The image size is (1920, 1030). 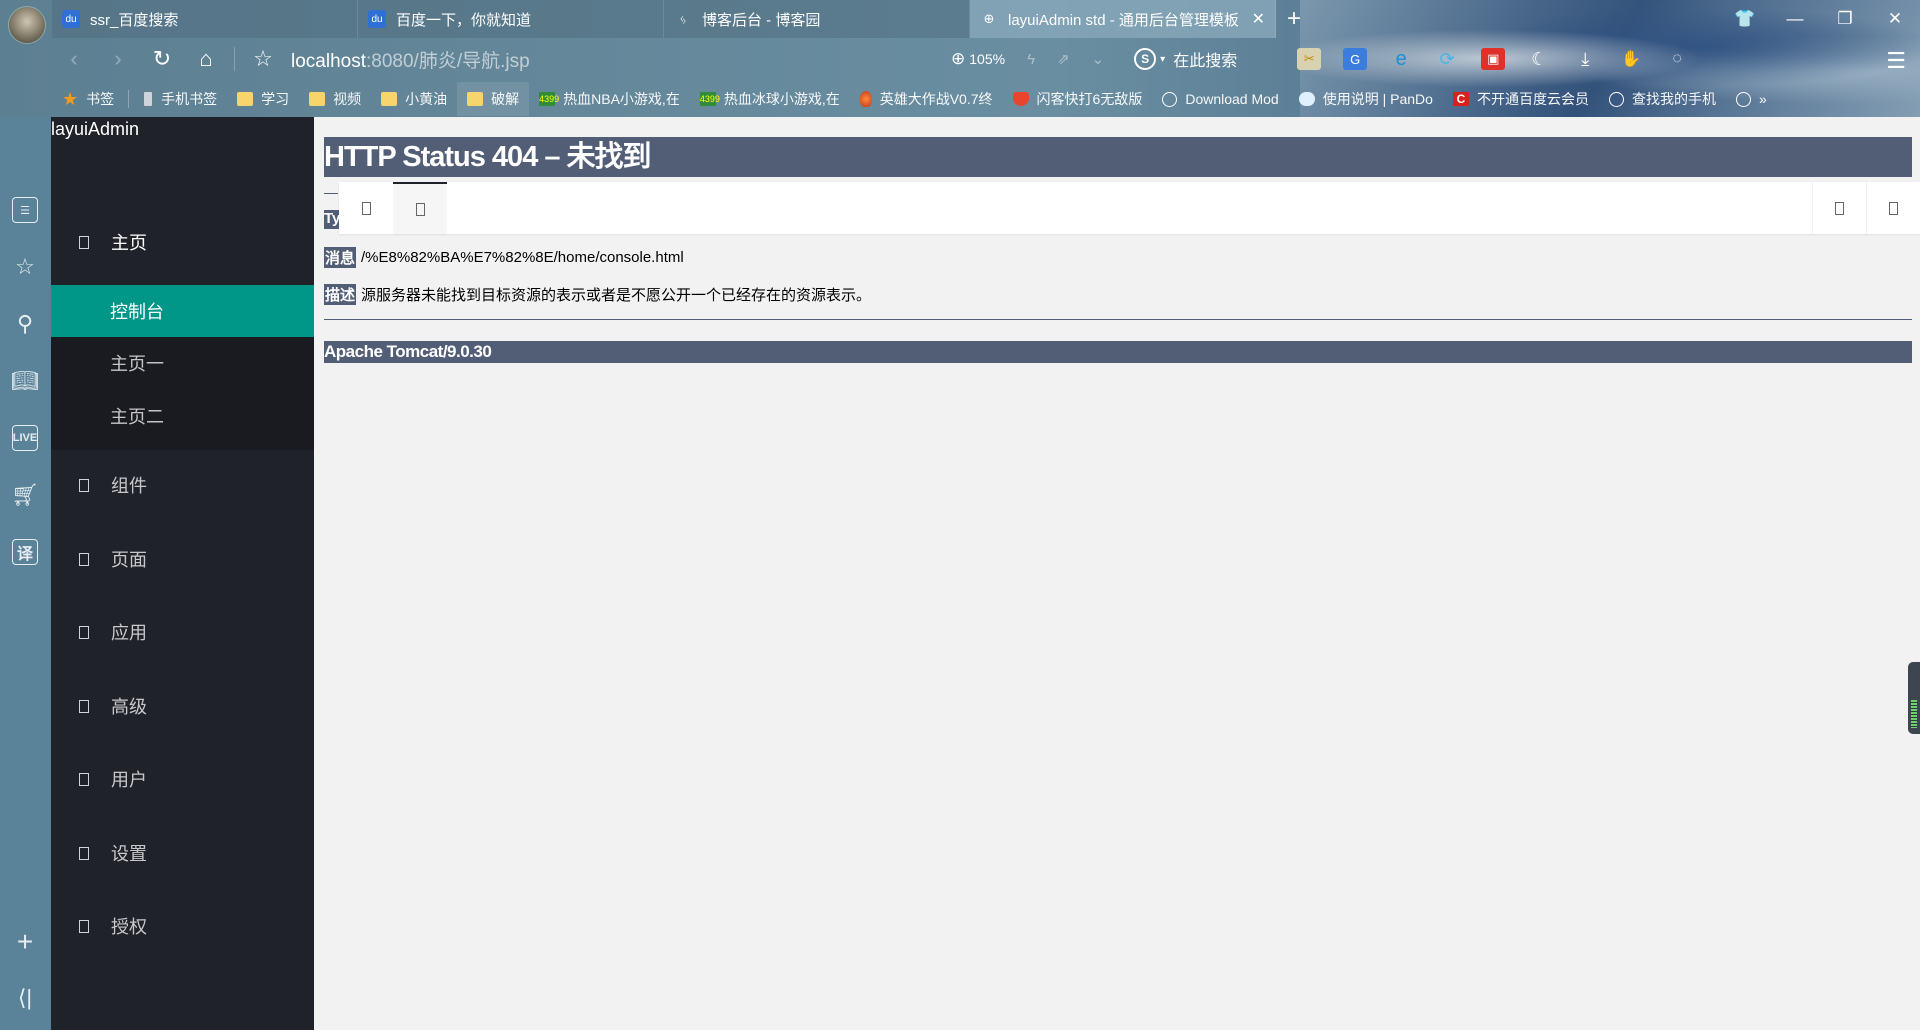 I want to click on skin-icon: 👕, so click(x=1745, y=19).